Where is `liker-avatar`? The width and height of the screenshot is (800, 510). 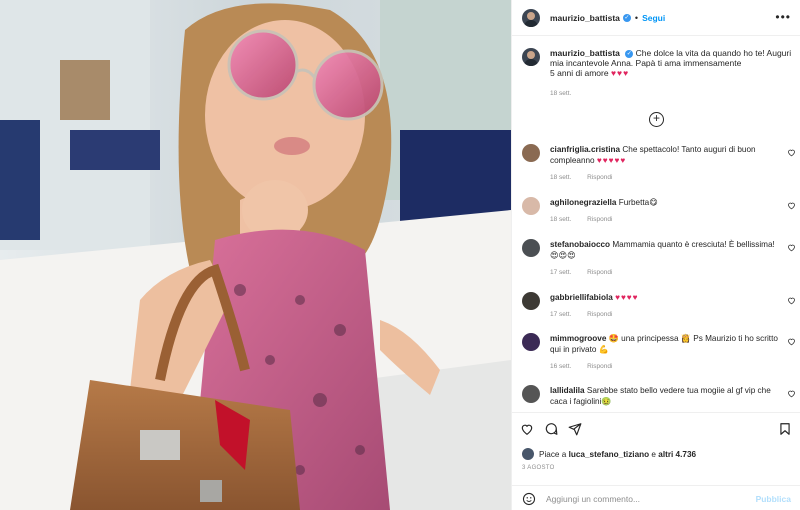
liker-avatar is located at coordinates (528, 454).